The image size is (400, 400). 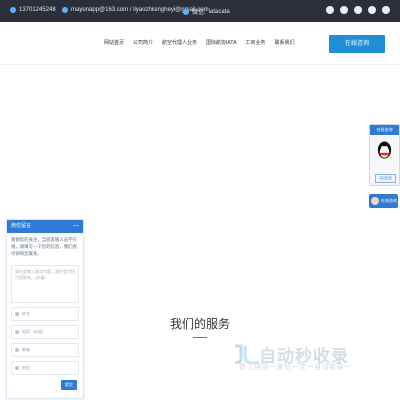 I want to click on agent-avatar, so click(x=375, y=201).